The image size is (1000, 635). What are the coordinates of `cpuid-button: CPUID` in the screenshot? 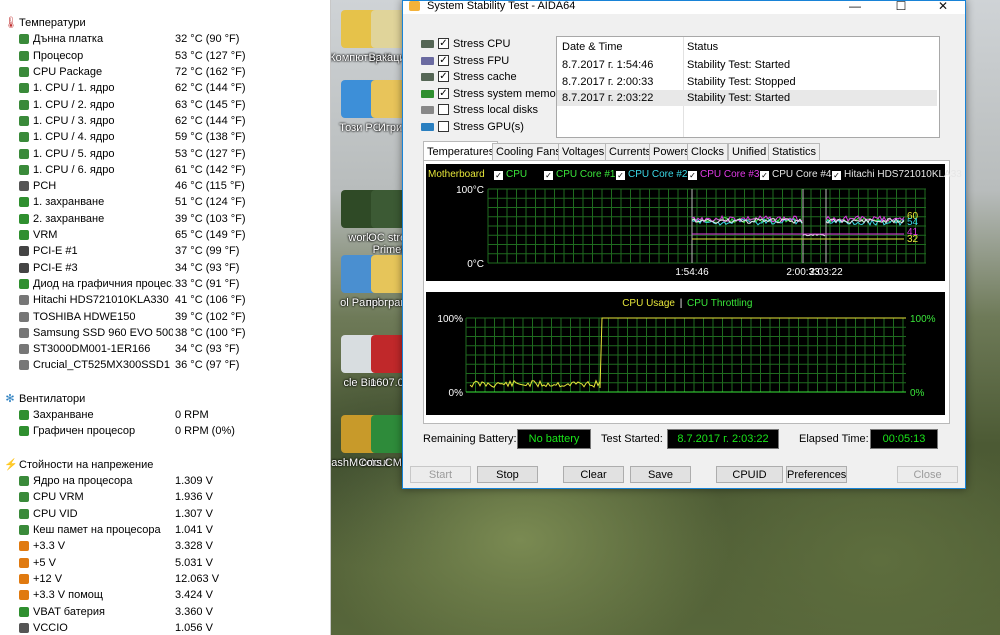 It's located at (749, 474).